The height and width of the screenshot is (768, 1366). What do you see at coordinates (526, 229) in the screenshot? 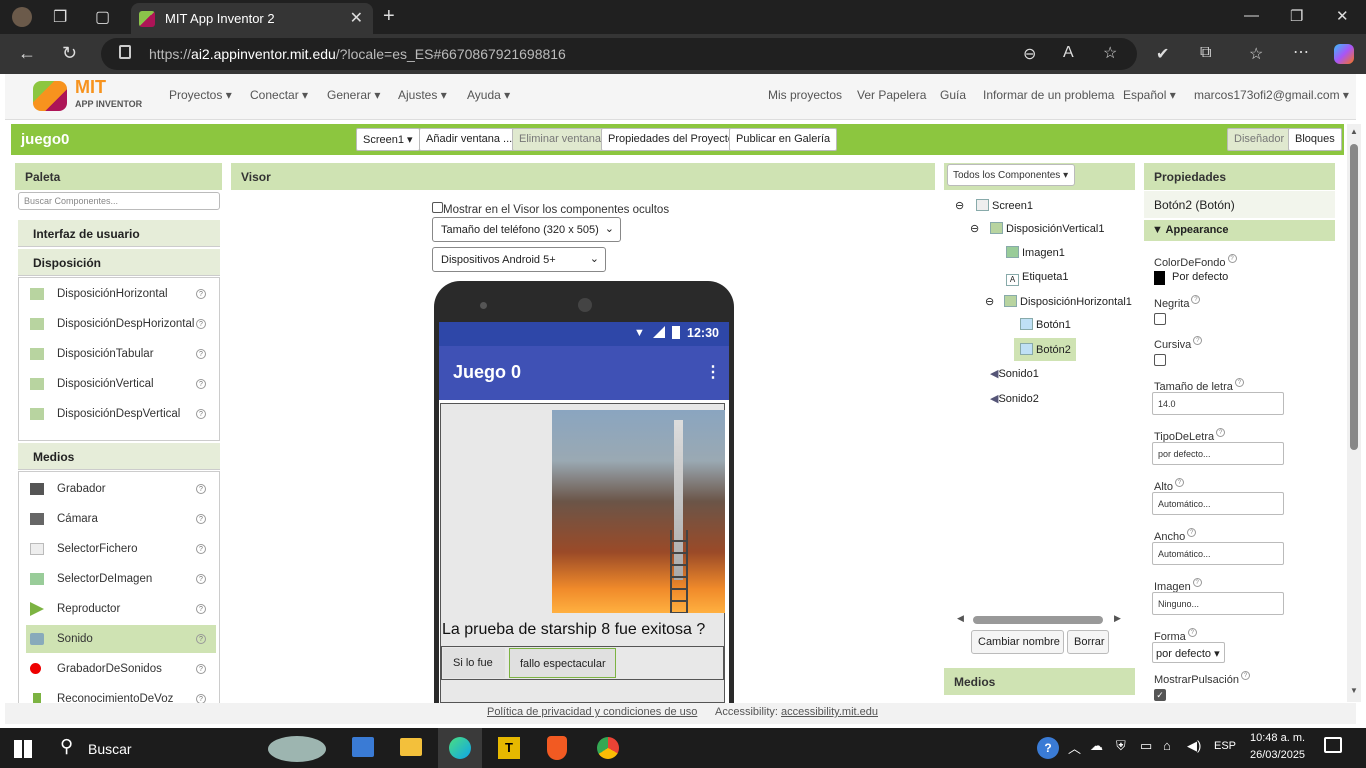
I see `phone-size-select: Tamaño del teléfono (320 x 505) ⌄` at bounding box center [526, 229].